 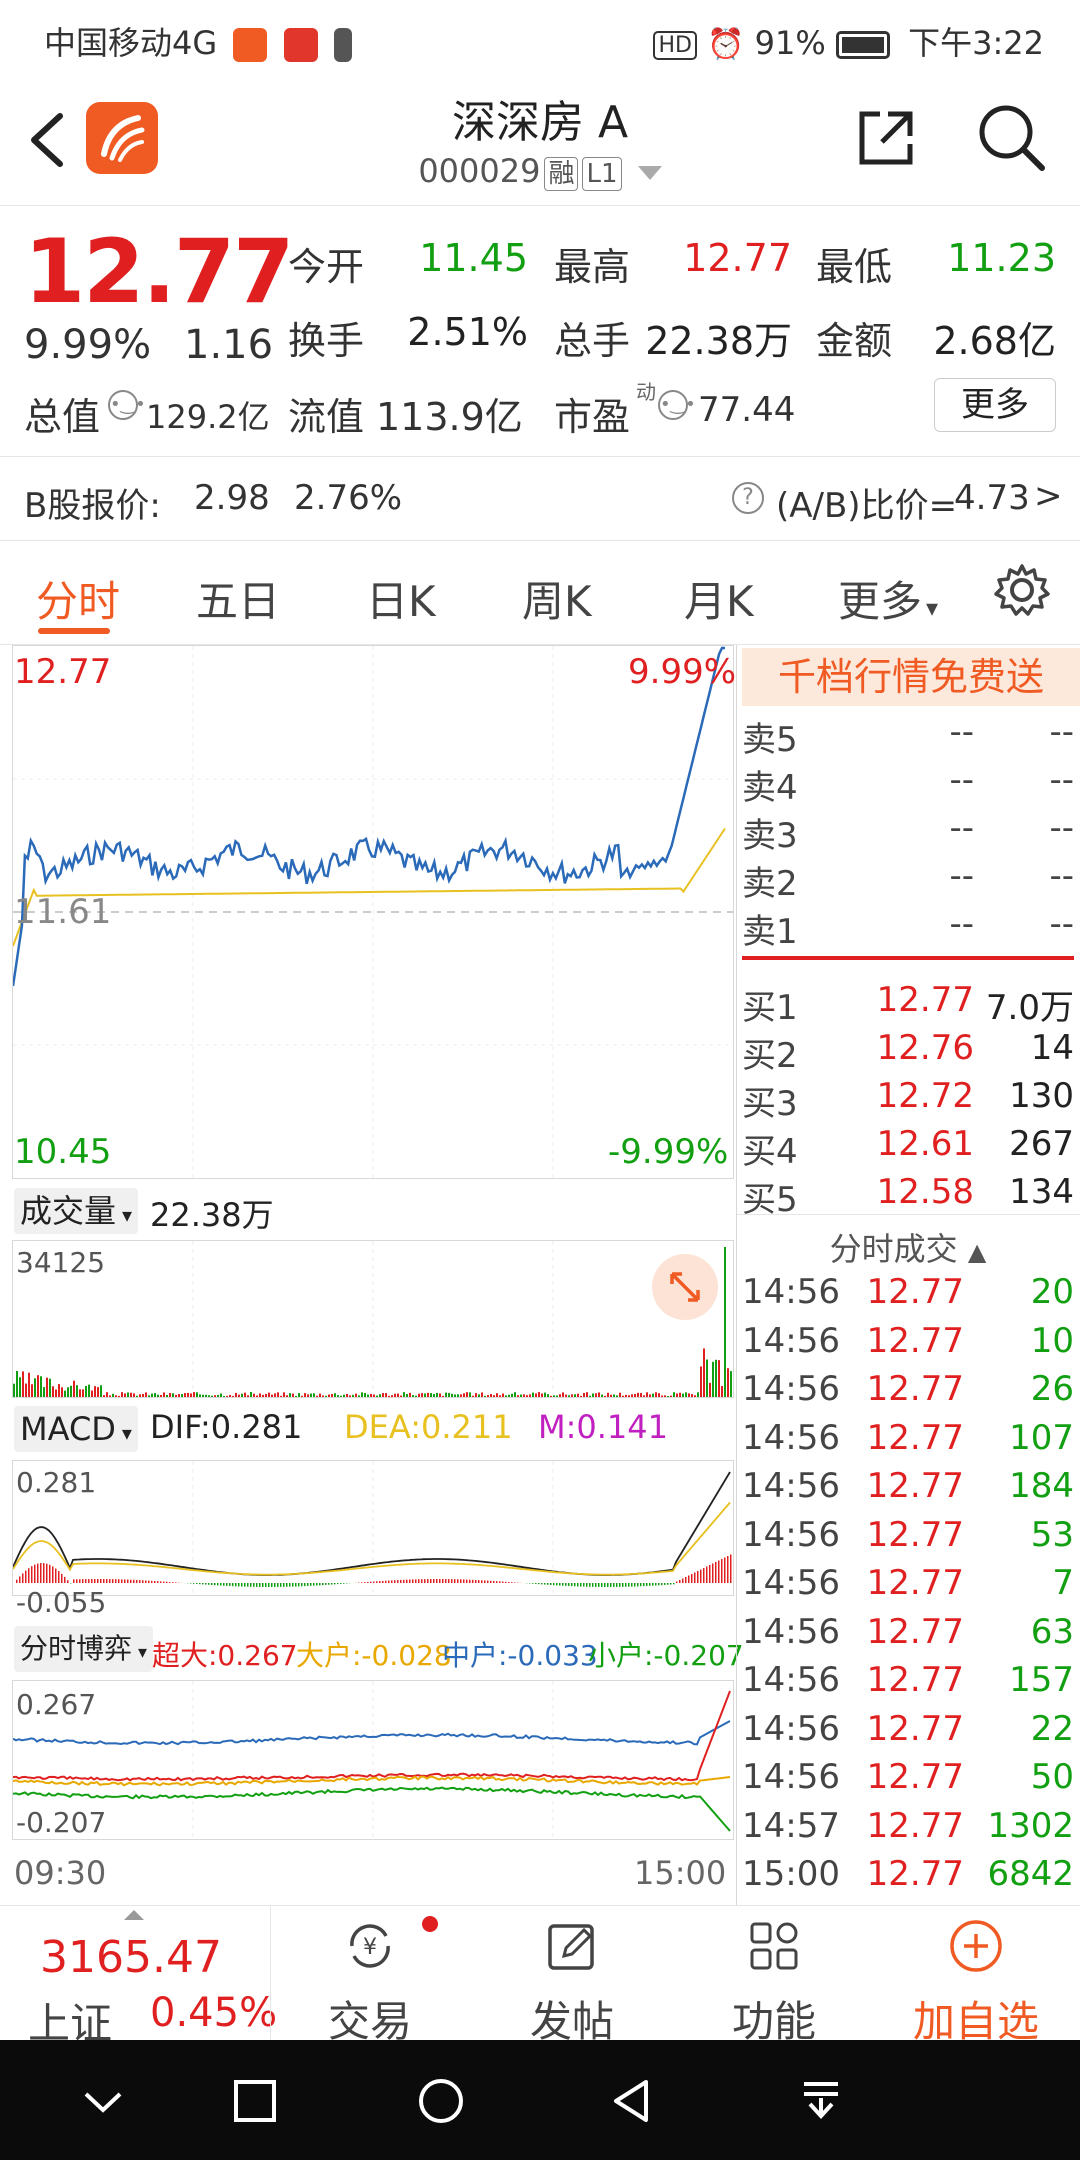 What do you see at coordinates (572, 1976) in the screenshot?
I see `post-button: 发帖` at bounding box center [572, 1976].